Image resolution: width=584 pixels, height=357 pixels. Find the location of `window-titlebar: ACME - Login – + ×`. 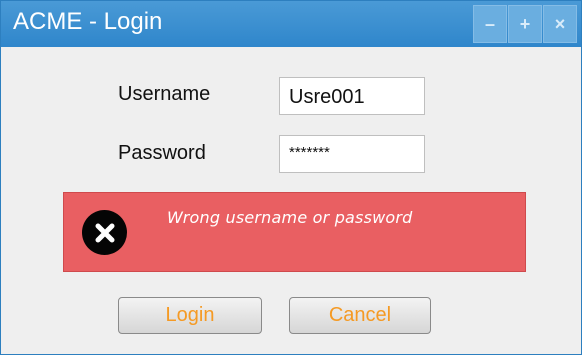

window-titlebar: ACME - Login – + × is located at coordinates (291, 24).